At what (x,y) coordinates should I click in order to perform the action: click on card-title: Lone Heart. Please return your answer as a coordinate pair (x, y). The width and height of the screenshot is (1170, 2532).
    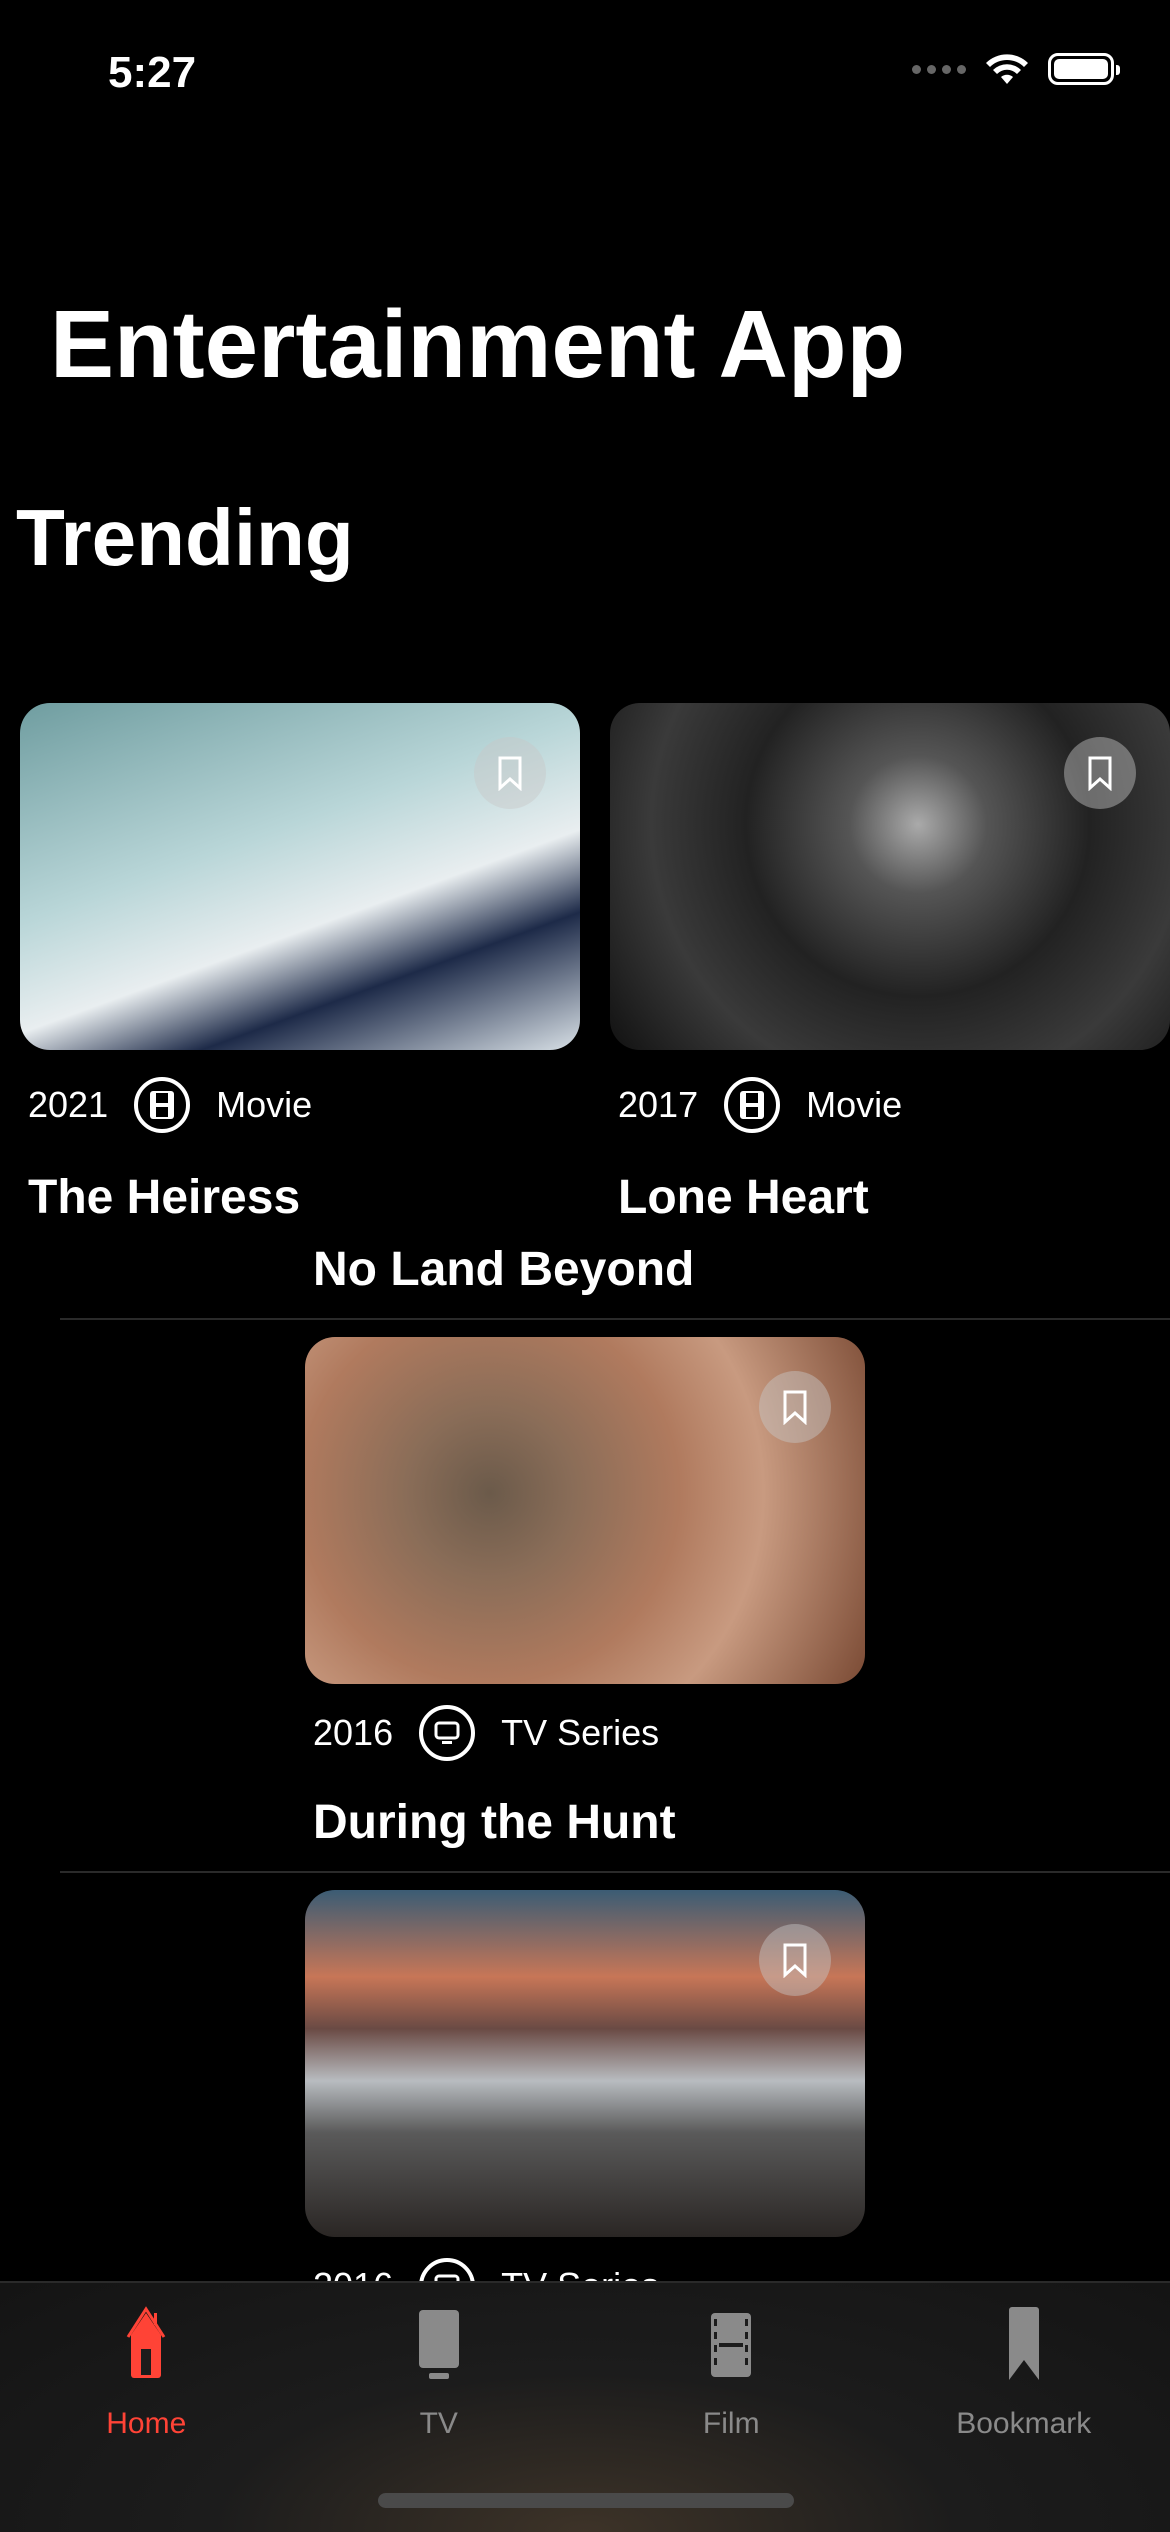
    Looking at the image, I should click on (743, 1197).